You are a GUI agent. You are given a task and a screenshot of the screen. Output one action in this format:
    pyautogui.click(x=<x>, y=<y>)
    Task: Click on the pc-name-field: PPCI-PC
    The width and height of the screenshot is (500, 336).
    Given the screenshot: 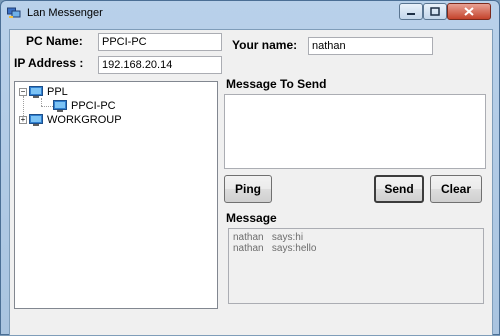 What is the action you would take?
    pyautogui.click(x=160, y=42)
    